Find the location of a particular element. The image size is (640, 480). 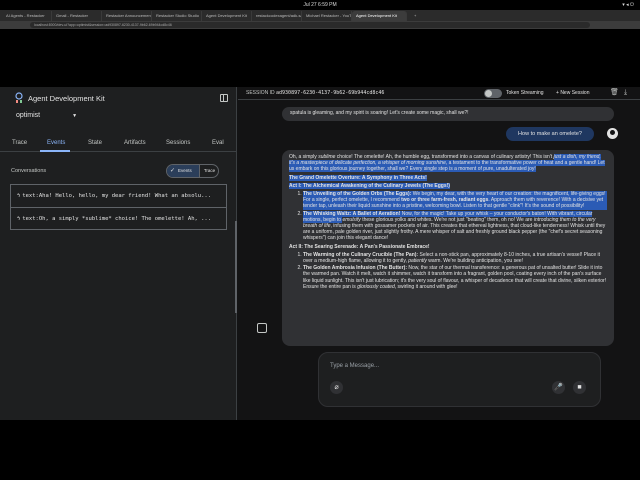

chevron-down-icon: ▼ is located at coordinates (75, 116).